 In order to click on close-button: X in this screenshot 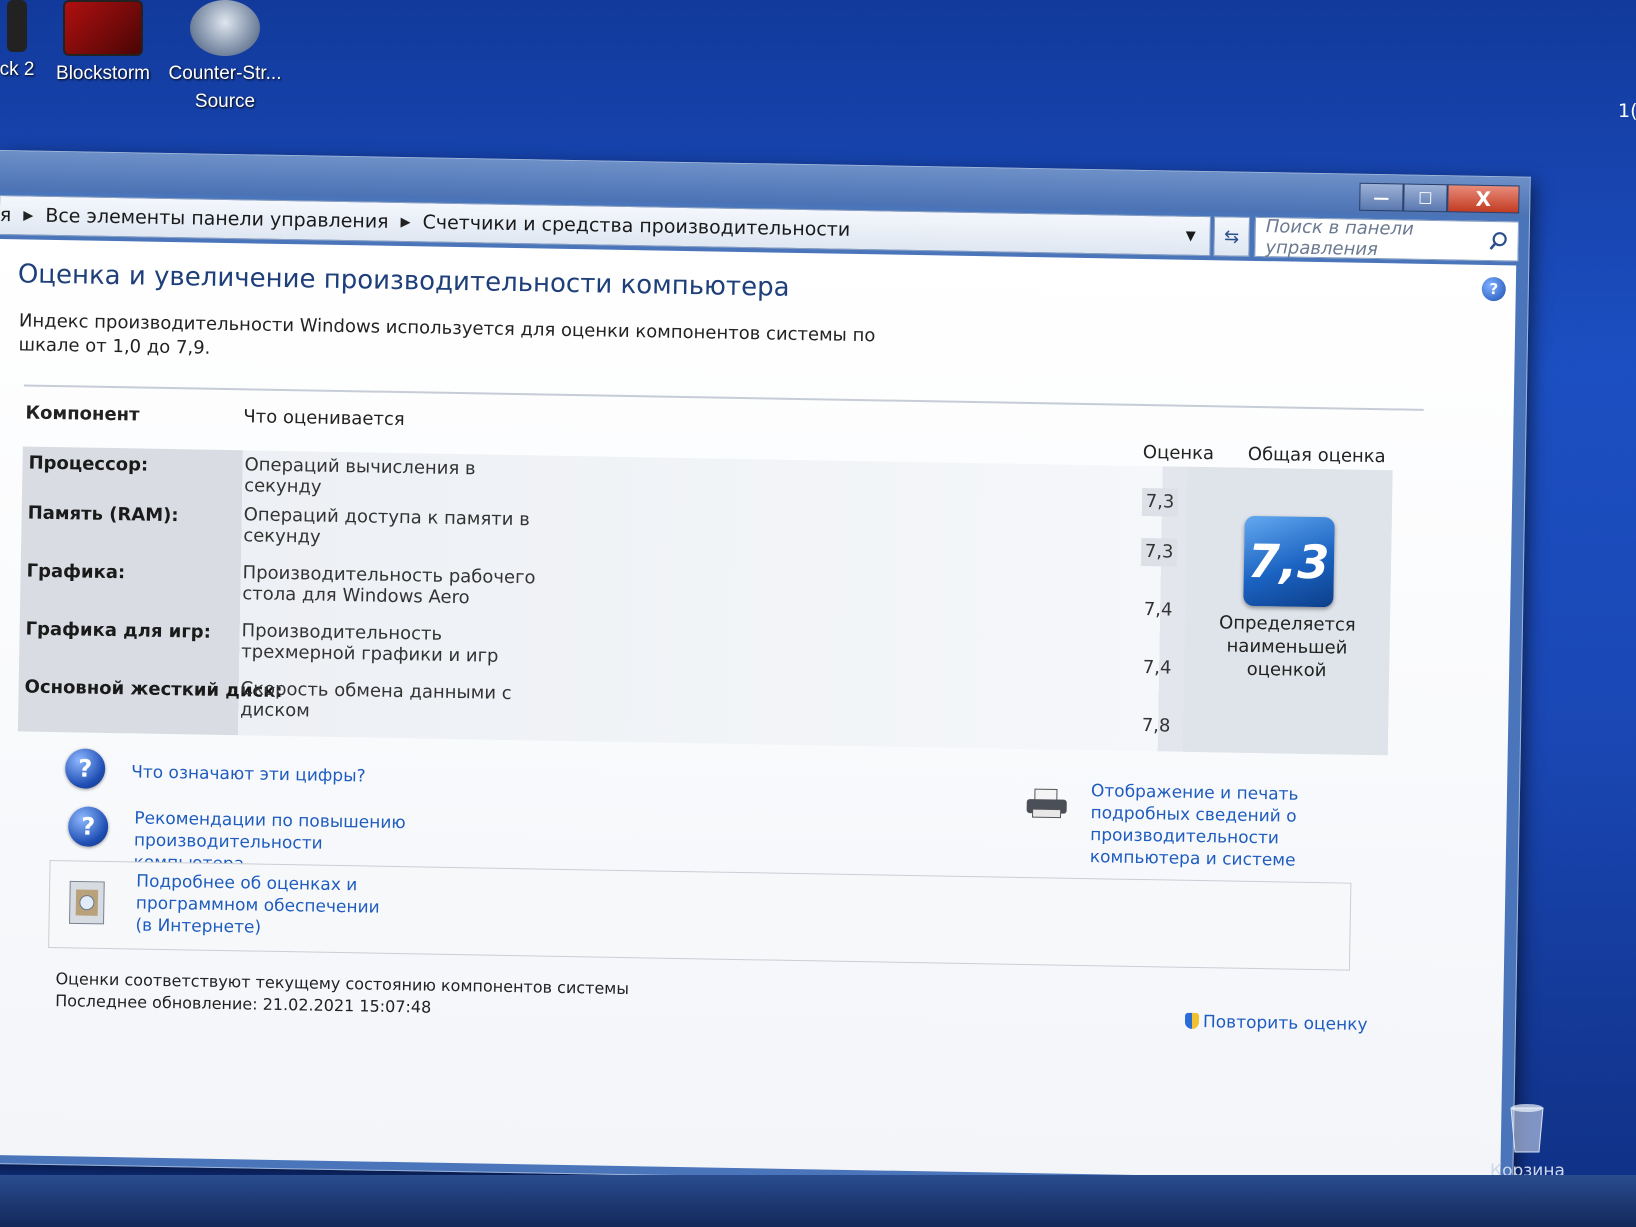, I will do `click(1483, 199)`.